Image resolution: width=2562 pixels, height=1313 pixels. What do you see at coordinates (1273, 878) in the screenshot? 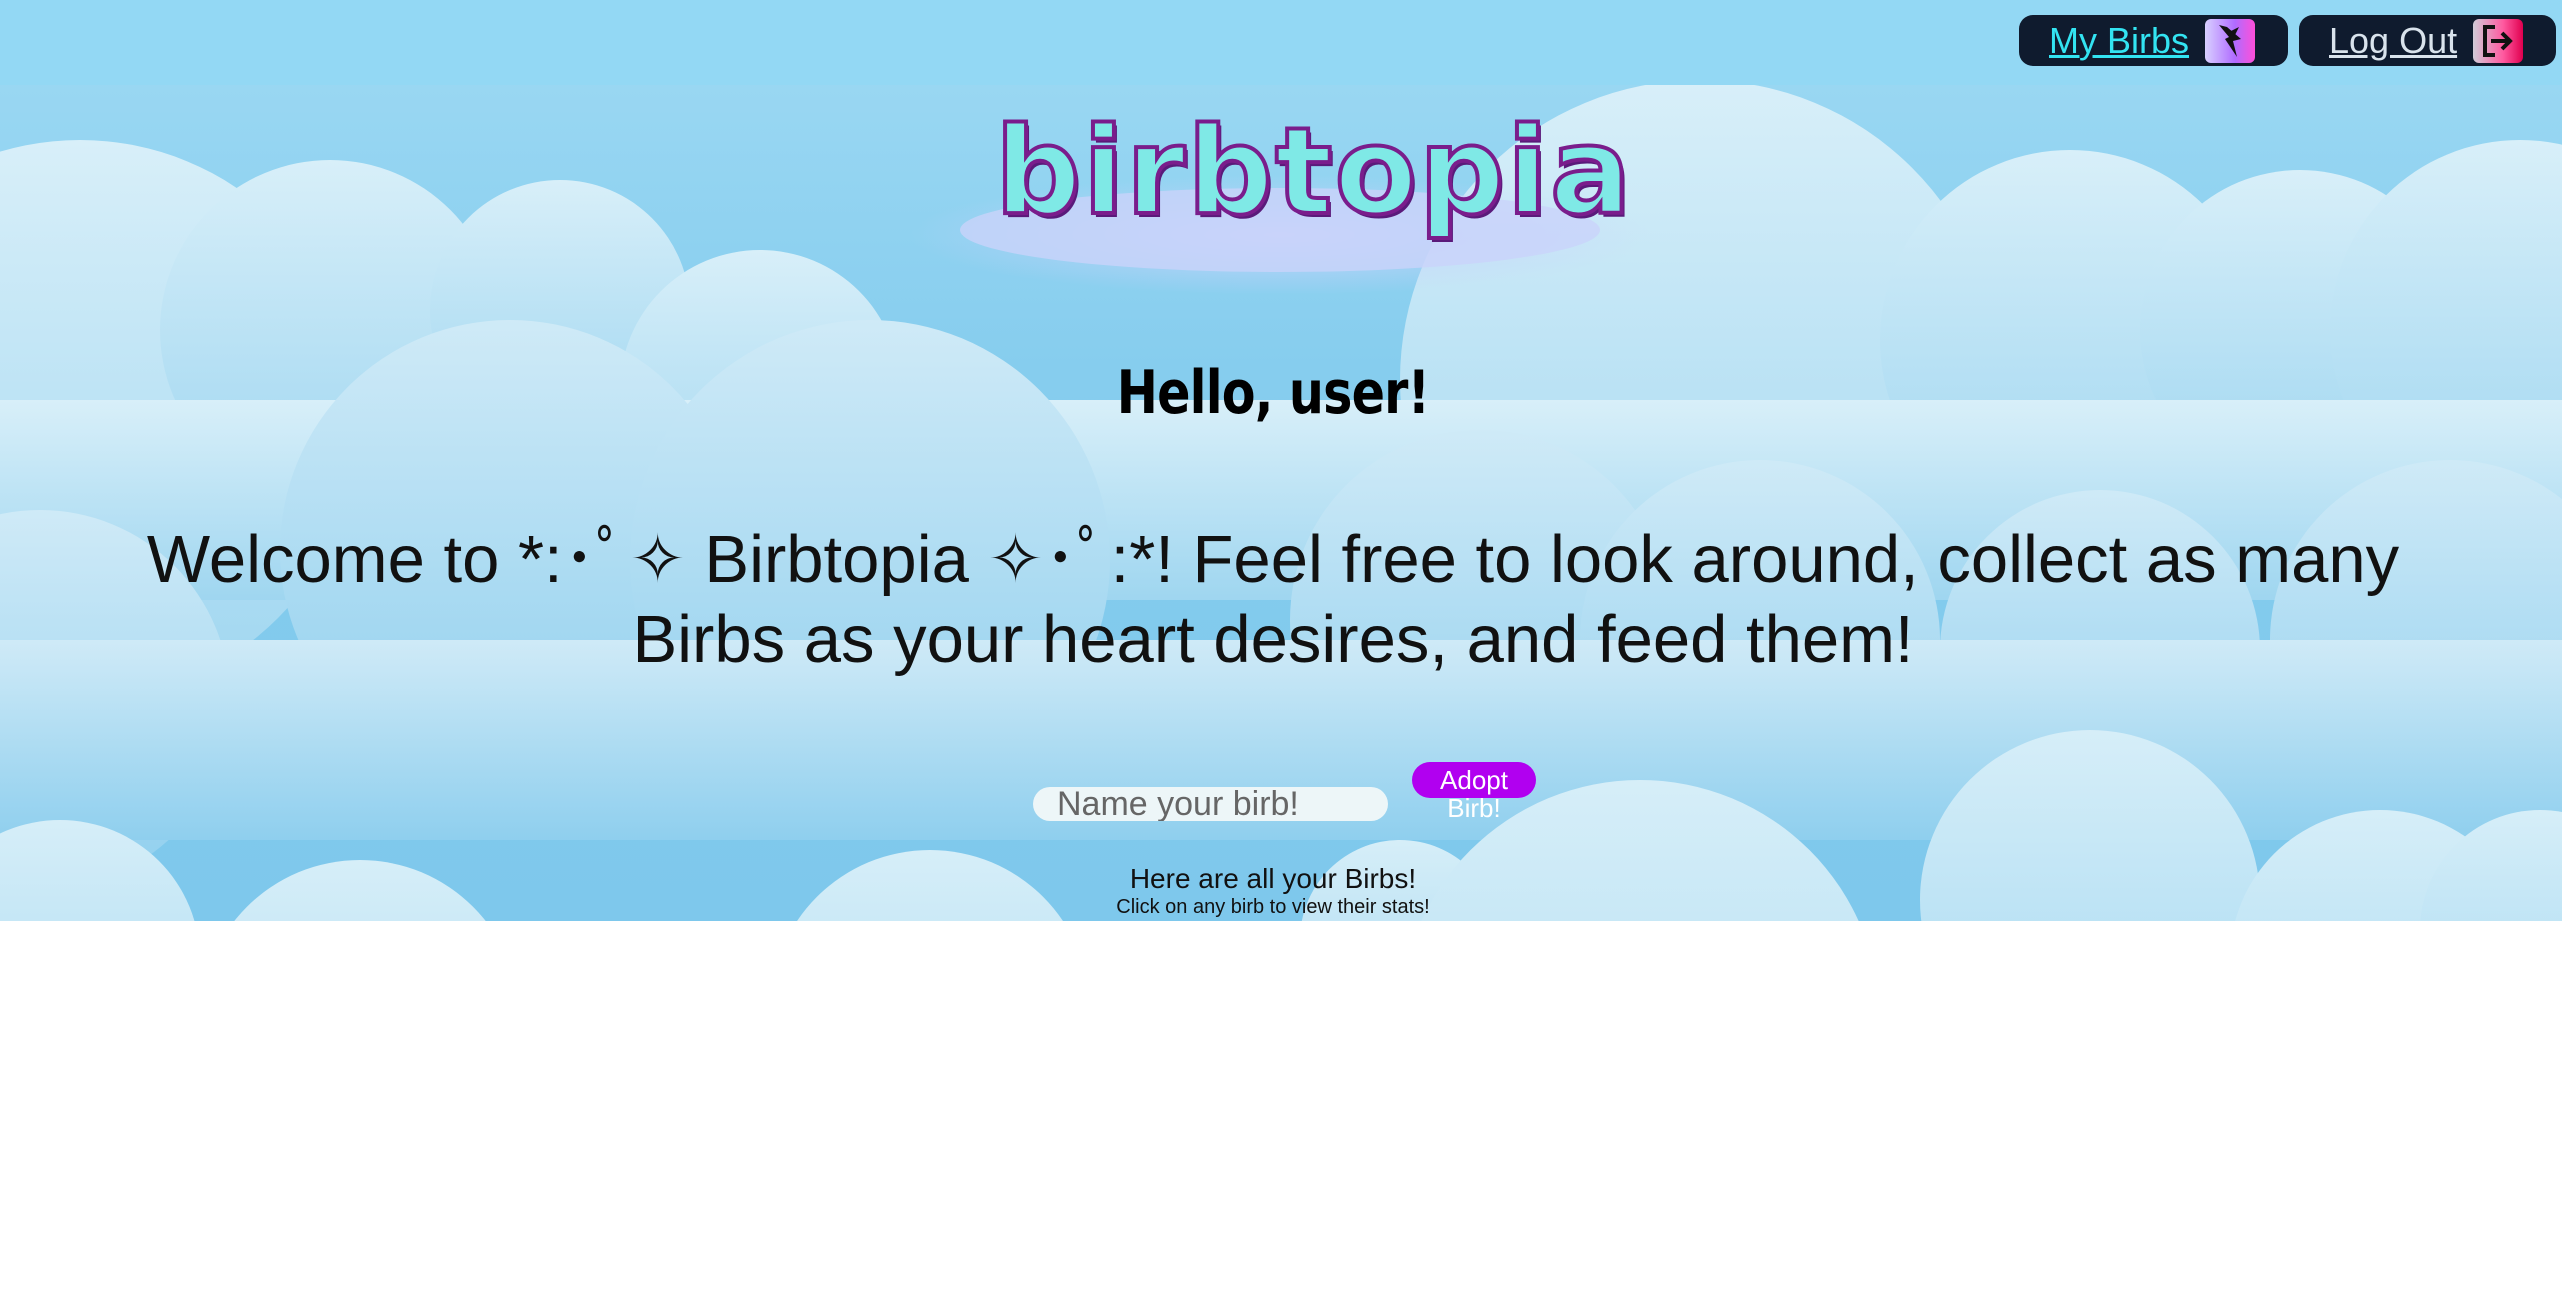
I see `birbs-list-title: Here are all your Birbs!` at bounding box center [1273, 878].